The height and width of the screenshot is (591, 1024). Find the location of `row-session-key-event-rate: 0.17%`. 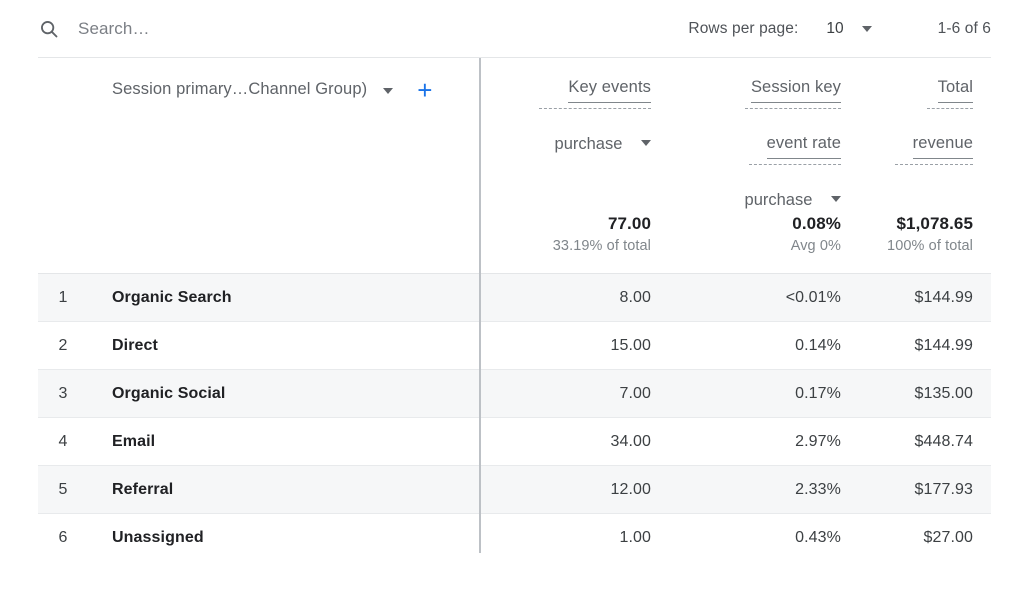

row-session-key-event-rate: 0.17% is located at coordinates (818, 393).